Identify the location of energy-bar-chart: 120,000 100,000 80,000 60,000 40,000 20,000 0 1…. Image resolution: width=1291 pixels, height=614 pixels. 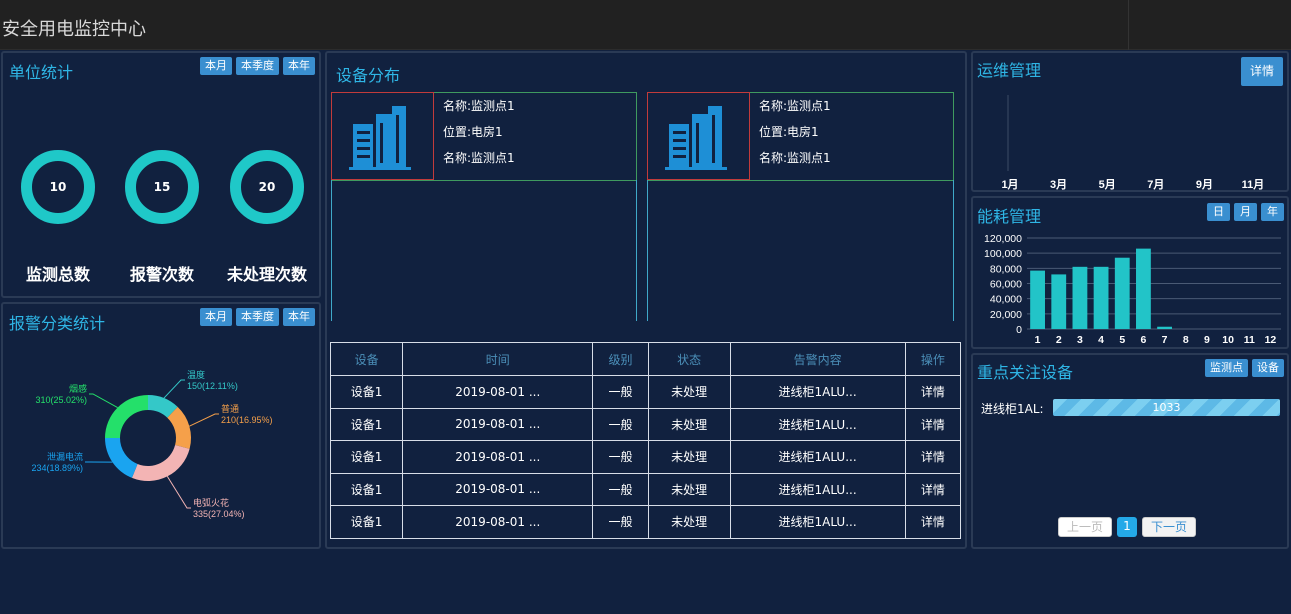
(1132, 289).